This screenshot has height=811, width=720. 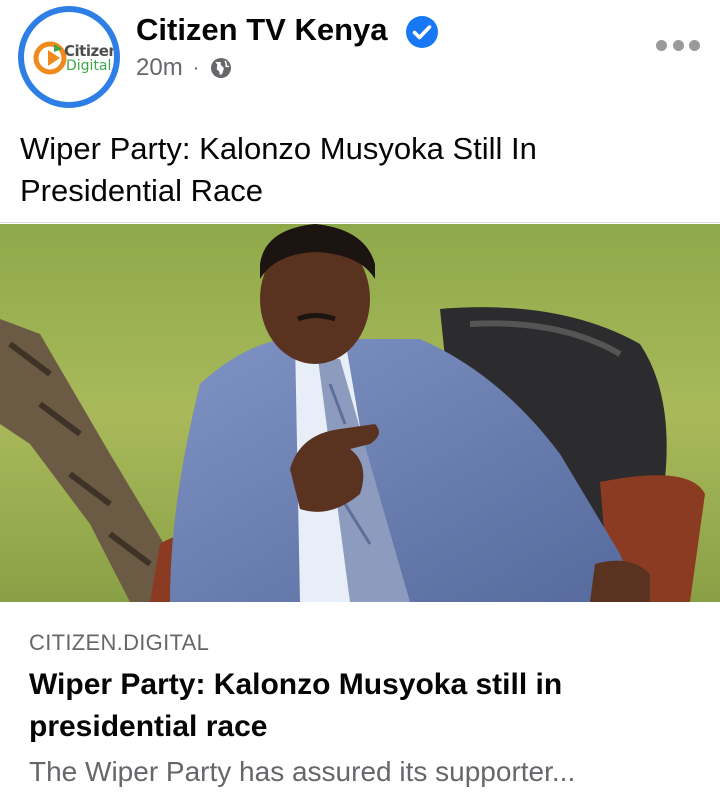 What do you see at coordinates (360, 222) in the screenshot?
I see `divider` at bounding box center [360, 222].